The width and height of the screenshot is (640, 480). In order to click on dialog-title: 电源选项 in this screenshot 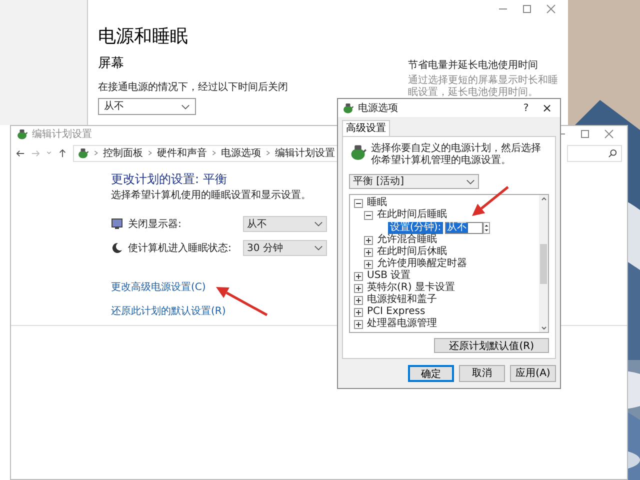, I will do `click(378, 109)`.